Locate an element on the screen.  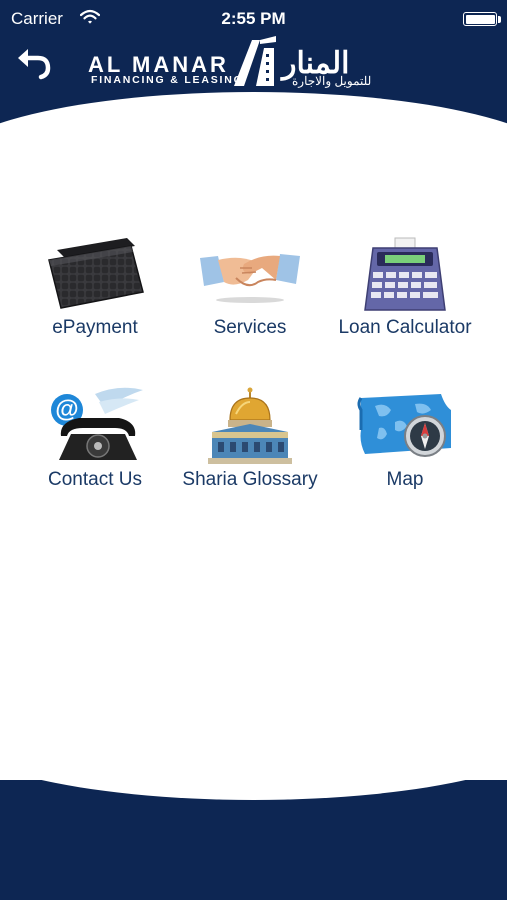
menu-item-epayment: ePayment is located at coordinates (95, 299).